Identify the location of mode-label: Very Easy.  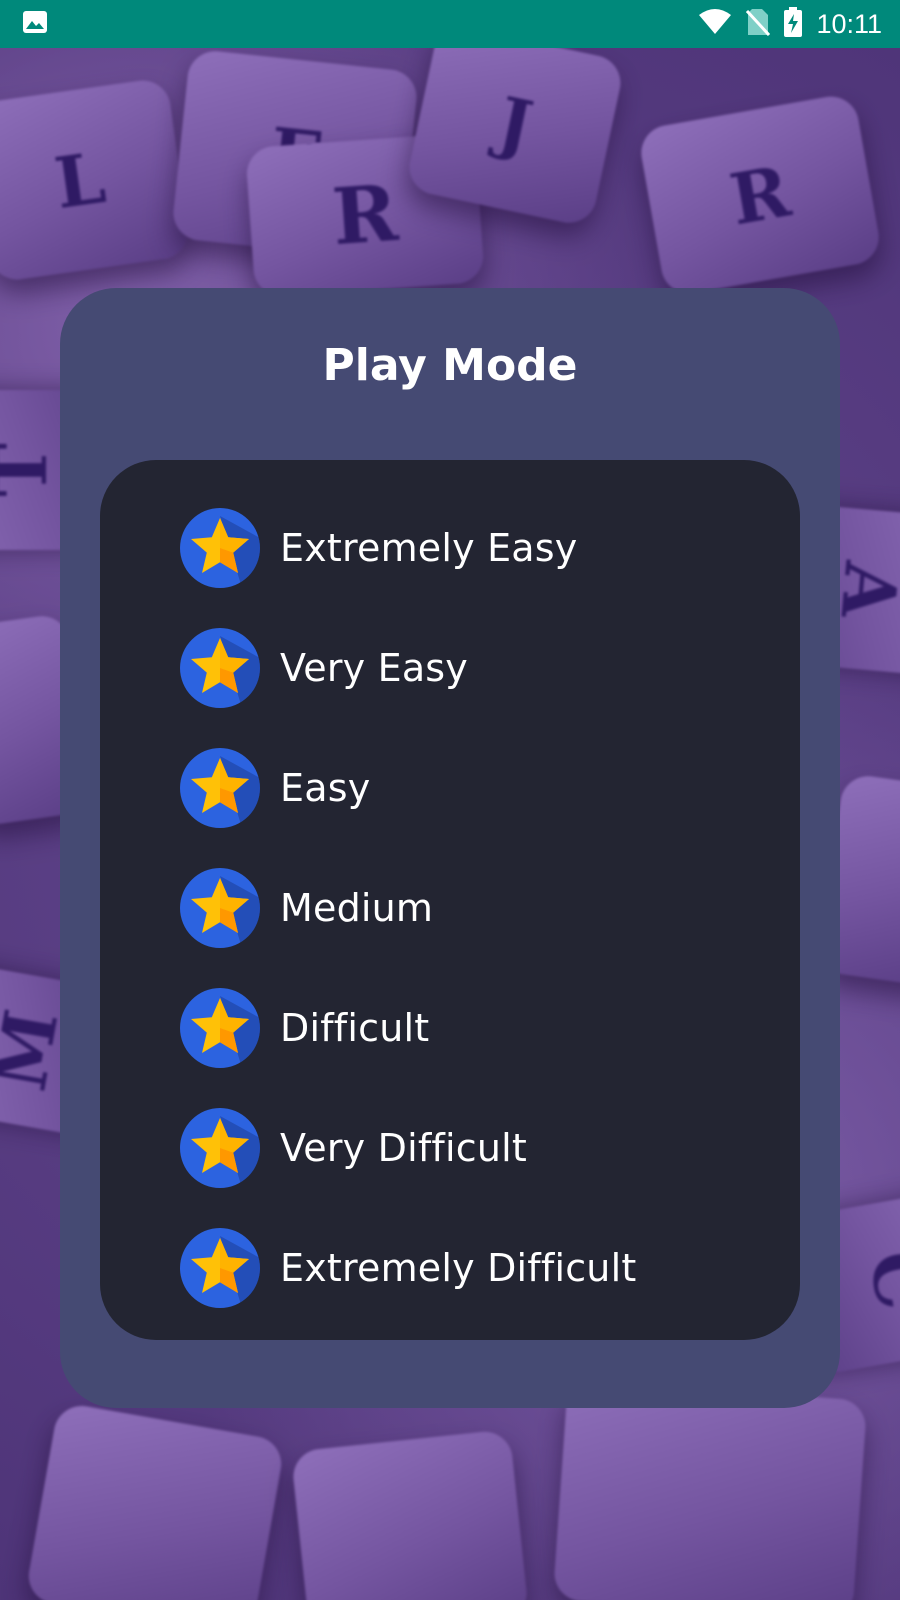
(374, 668).